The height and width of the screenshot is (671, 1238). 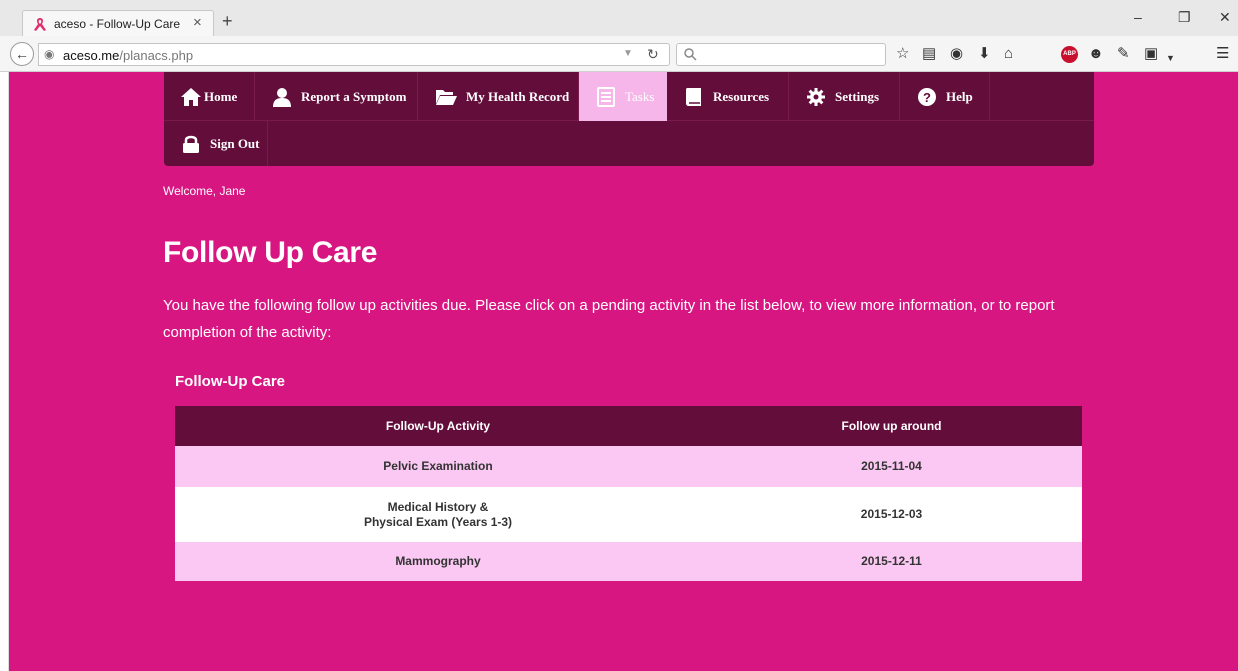 What do you see at coordinates (816, 96) in the screenshot?
I see `gear-icon` at bounding box center [816, 96].